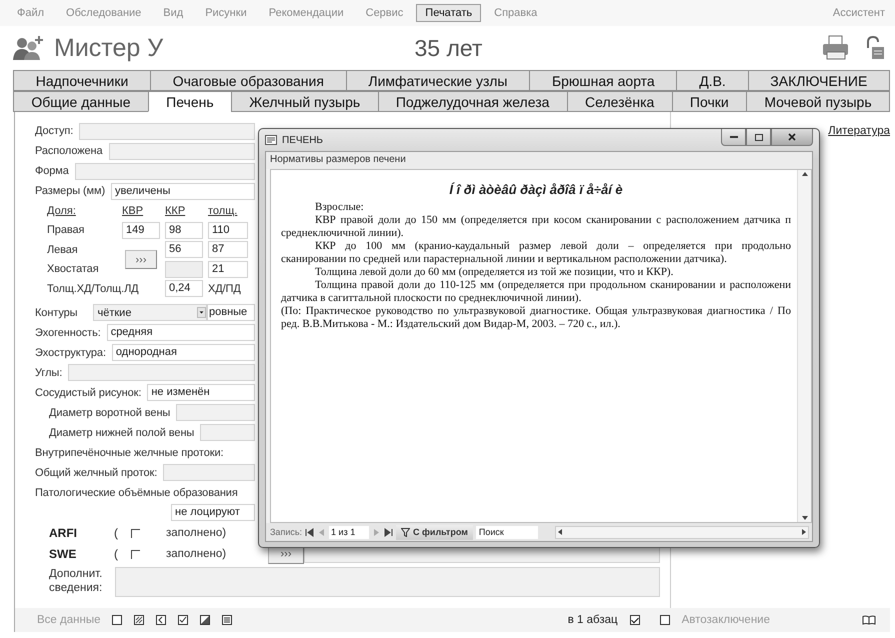 This screenshot has width=895, height=638. What do you see at coordinates (438, 80) in the screenshot?
I see `tab: Лимфатические узлы` at bounding box center [438, 80].